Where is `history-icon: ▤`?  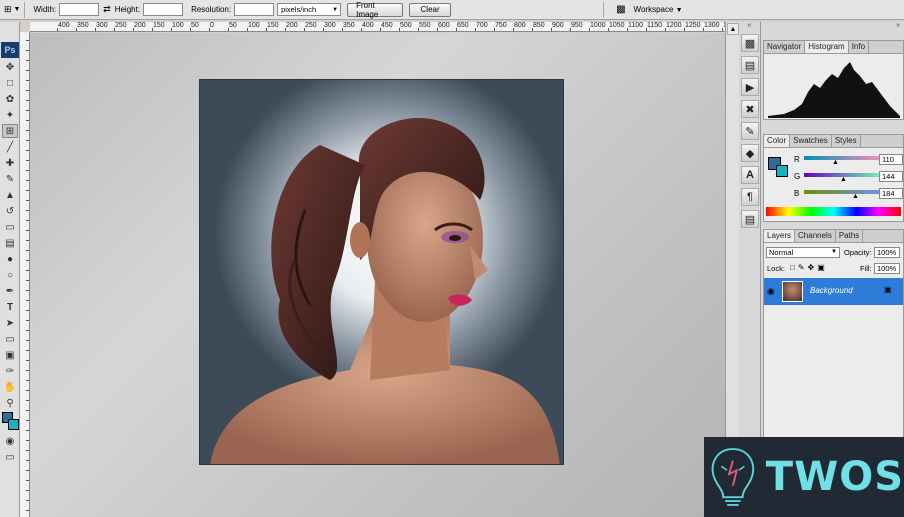
history-icon: ▤ is located at coordinates (750, 65).